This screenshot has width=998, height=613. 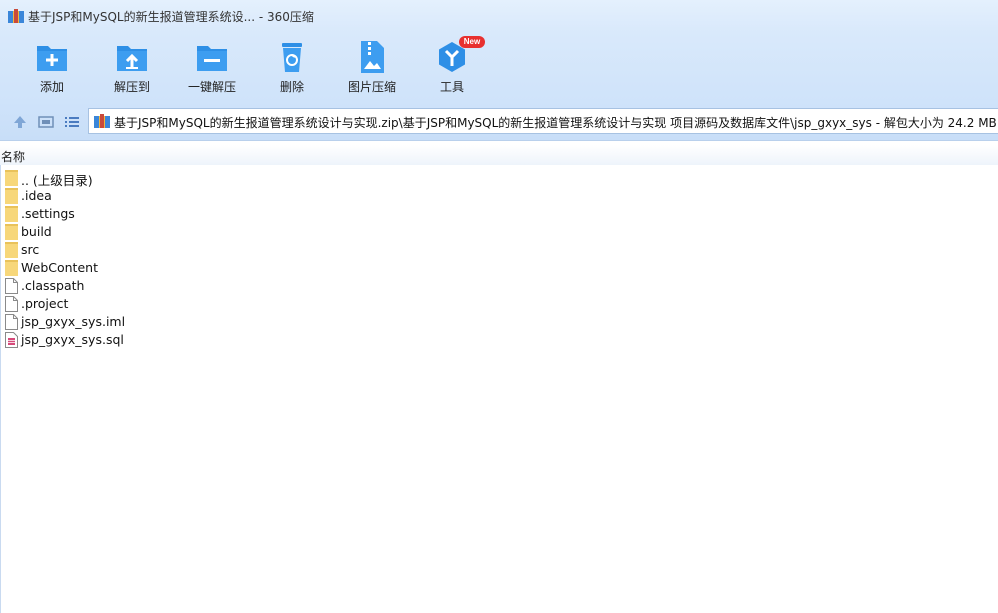 I want to click on add-button: 添加, so click(x=52, y=68).